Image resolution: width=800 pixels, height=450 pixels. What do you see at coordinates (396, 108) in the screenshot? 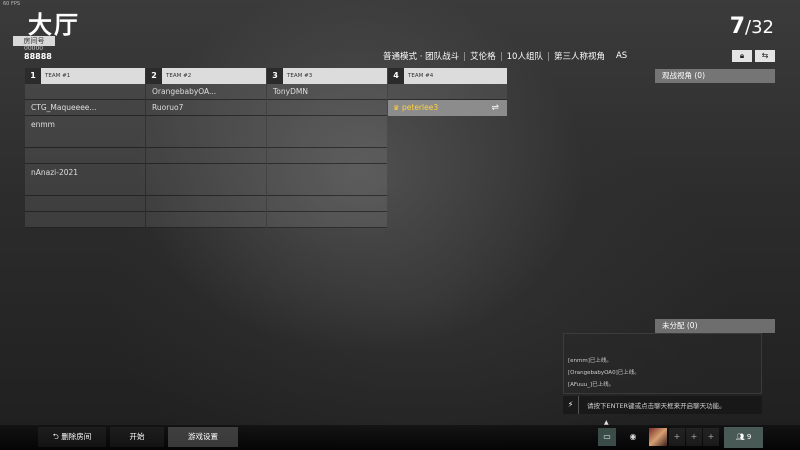
I see `leader-crown-icon: ♛` at bounding box center [396, 108].